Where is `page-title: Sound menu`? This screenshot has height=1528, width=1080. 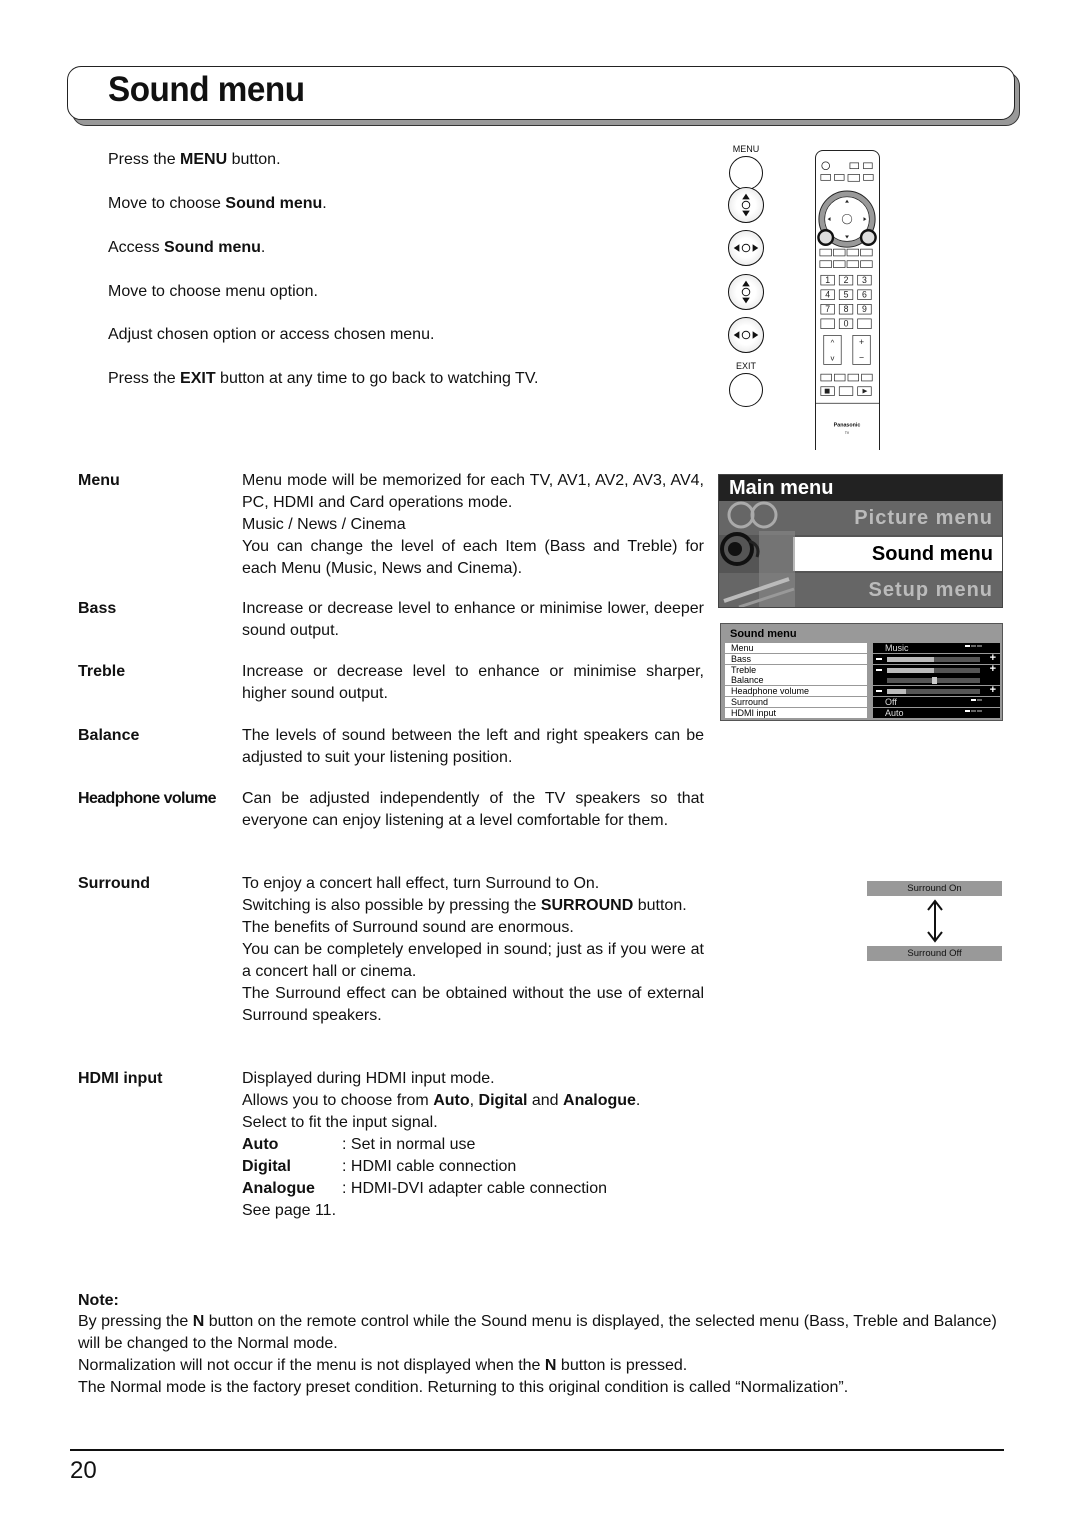
page-title: Sound menu is located at coordinates (206, 89).